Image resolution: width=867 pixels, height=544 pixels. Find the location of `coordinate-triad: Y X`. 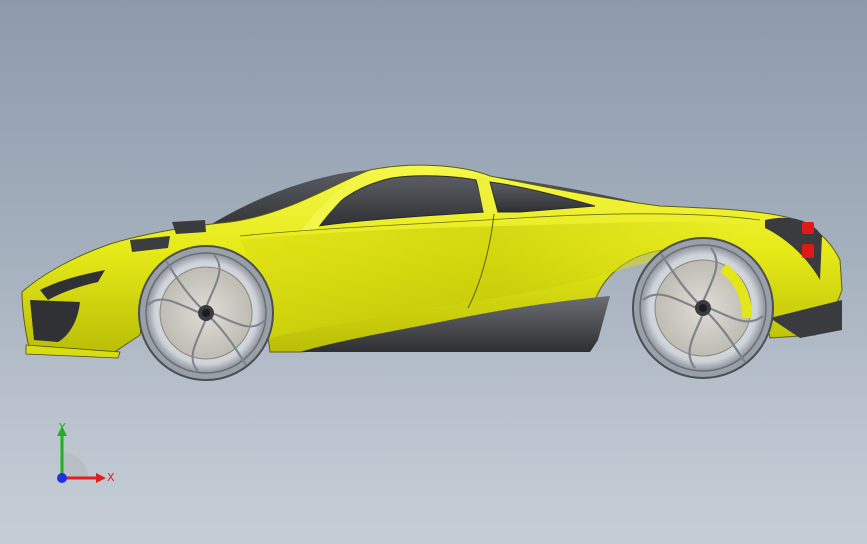

coordinate-triad: Y X is located at coordinates (86, 452).